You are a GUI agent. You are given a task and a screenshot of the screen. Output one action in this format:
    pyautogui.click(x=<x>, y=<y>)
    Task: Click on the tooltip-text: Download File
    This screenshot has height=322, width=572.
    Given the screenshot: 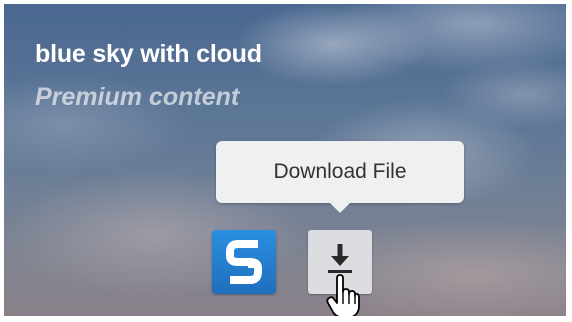 What is the action you would take?
    pyautogui.click(x=340, y=171)
    